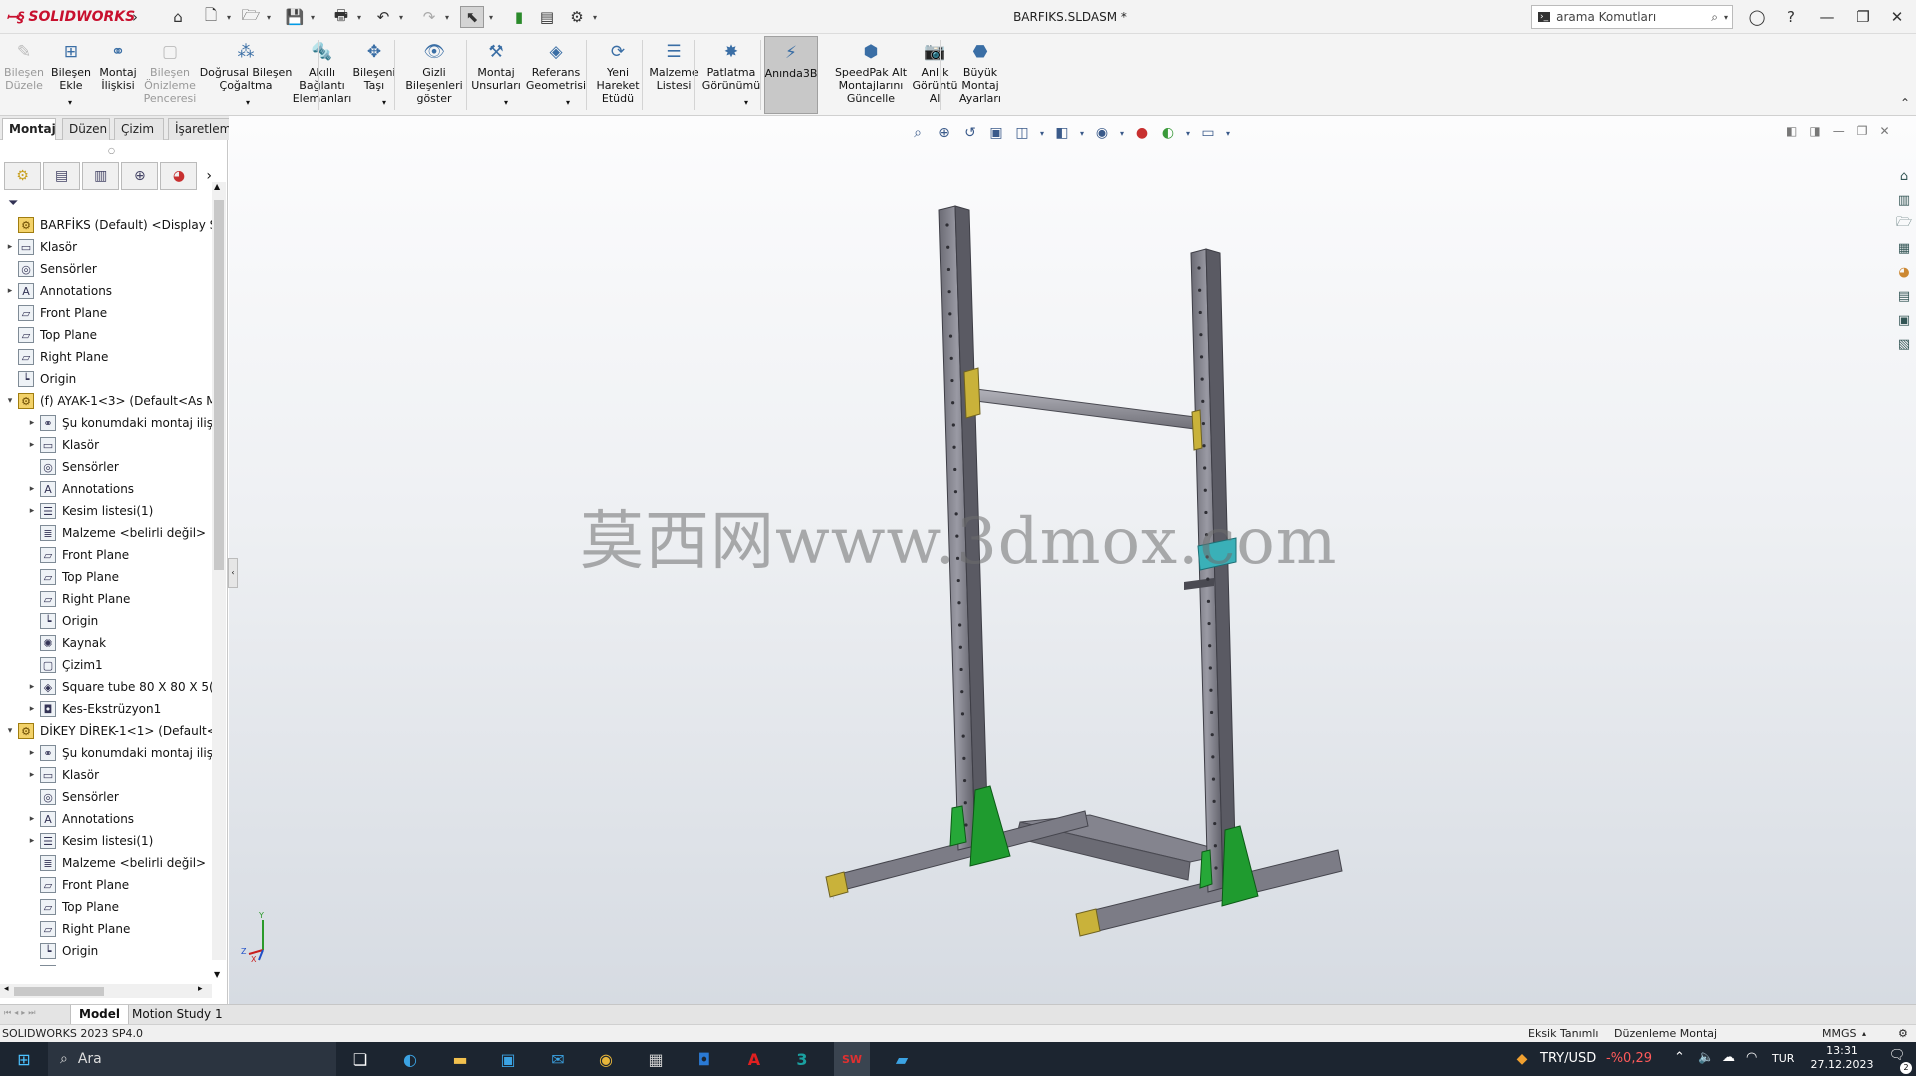 This screenshot has height=1076, width=1916. I want to click on forum-icon: ▣, so click(1904, 320).